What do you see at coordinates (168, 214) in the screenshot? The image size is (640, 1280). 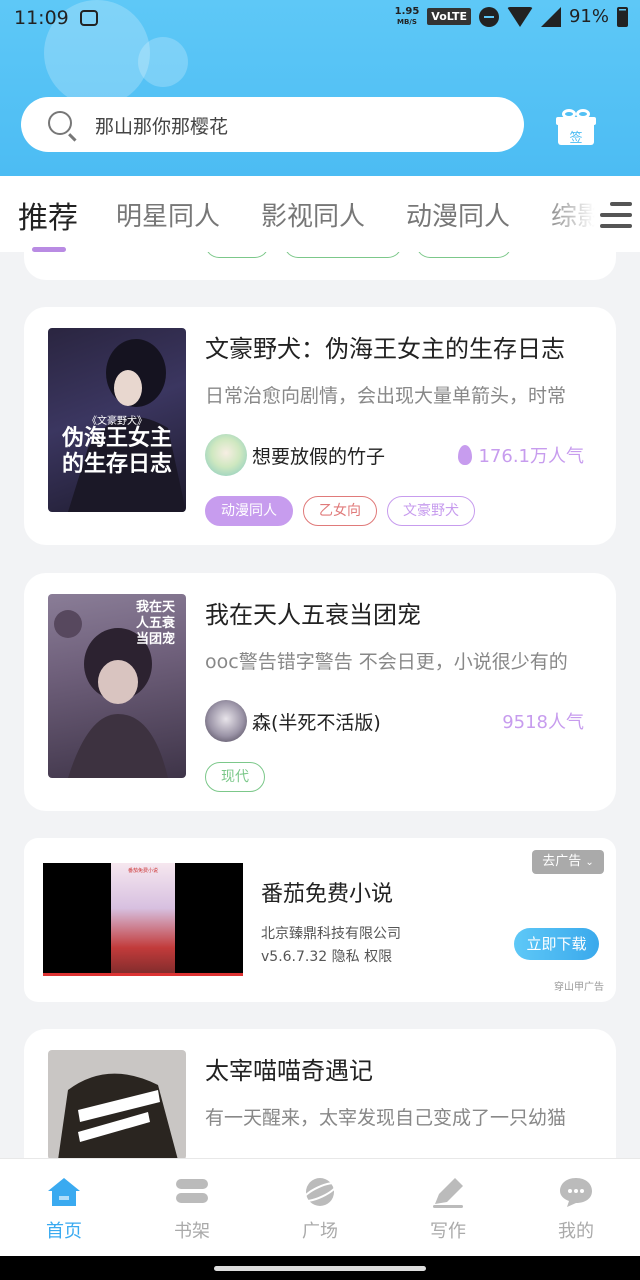 I see `tab-star-fanfic: 明星同人` at bounding box center [168, 214].